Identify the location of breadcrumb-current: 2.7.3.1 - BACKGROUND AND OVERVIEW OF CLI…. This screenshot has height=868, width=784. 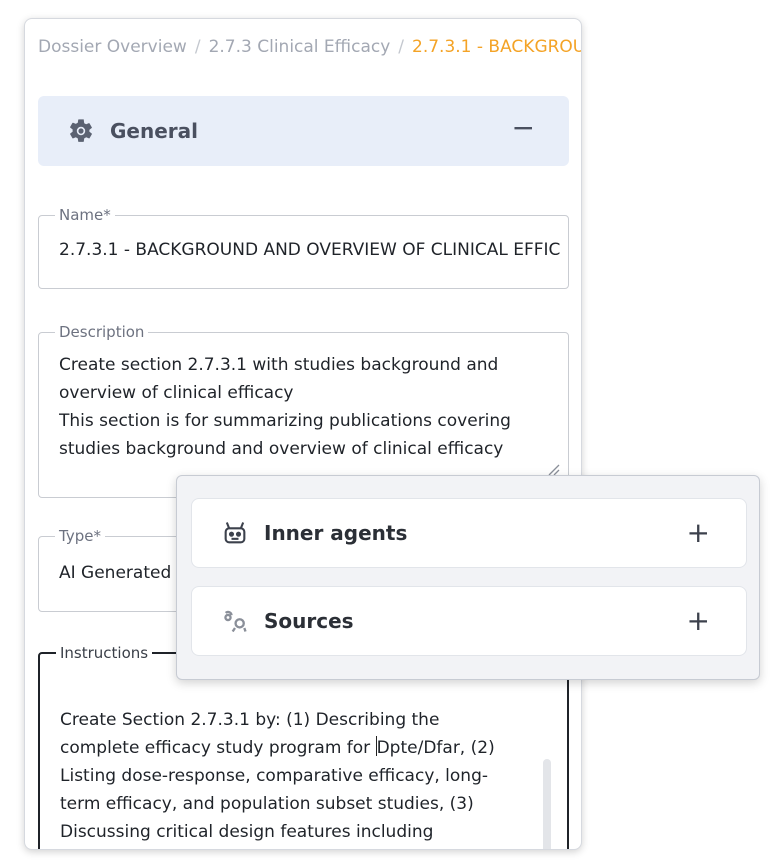
(496, 47).